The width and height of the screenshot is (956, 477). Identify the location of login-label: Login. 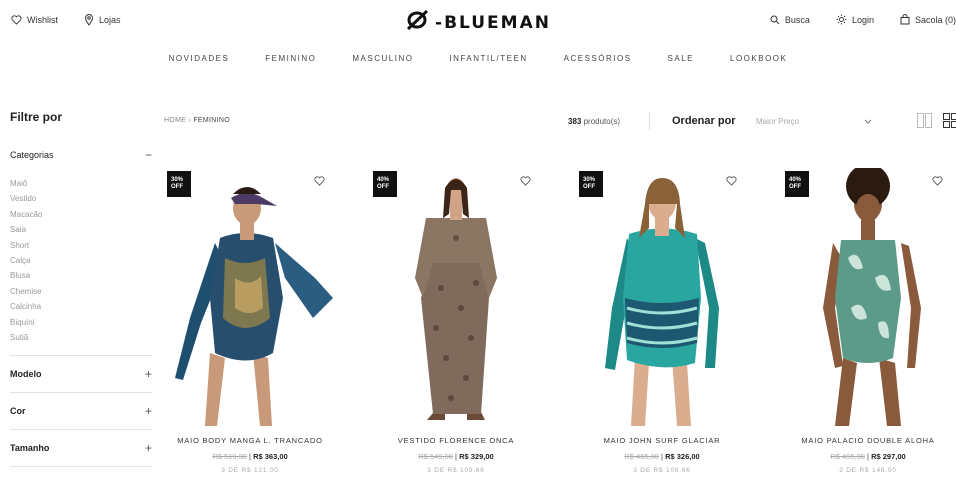
(862, 19).